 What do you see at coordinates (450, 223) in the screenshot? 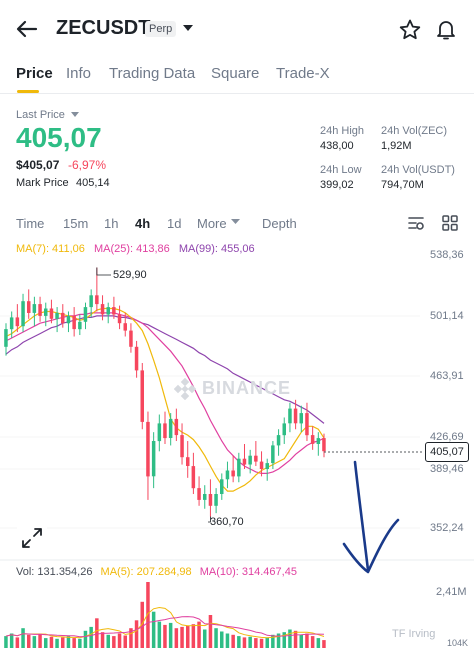
I see `grid-layout-icon` at bounding box center [450, 223].